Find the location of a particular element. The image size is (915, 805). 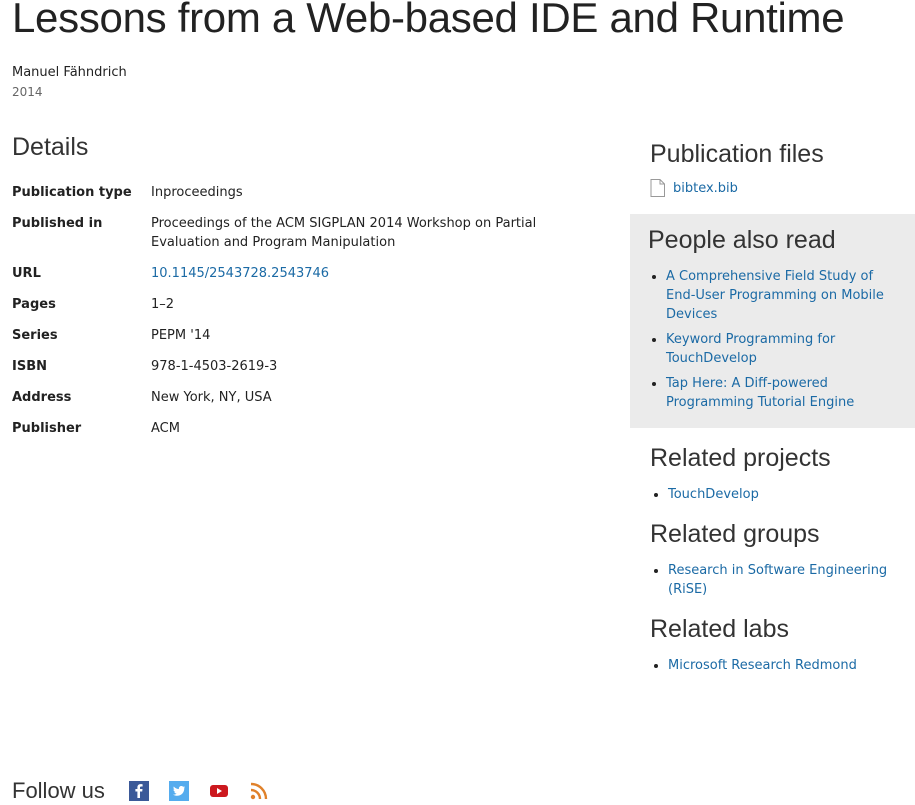

list-item: Keyword Programming for TouchDevelop is located at coordinates (781, 349).